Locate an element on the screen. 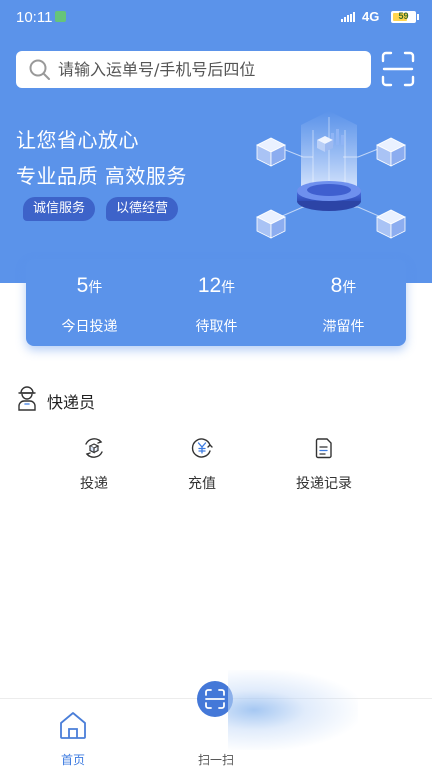 The image size is (432, 768). hero-subtitle: 专业品质 高效服务 is located at coordinates (101, 176).